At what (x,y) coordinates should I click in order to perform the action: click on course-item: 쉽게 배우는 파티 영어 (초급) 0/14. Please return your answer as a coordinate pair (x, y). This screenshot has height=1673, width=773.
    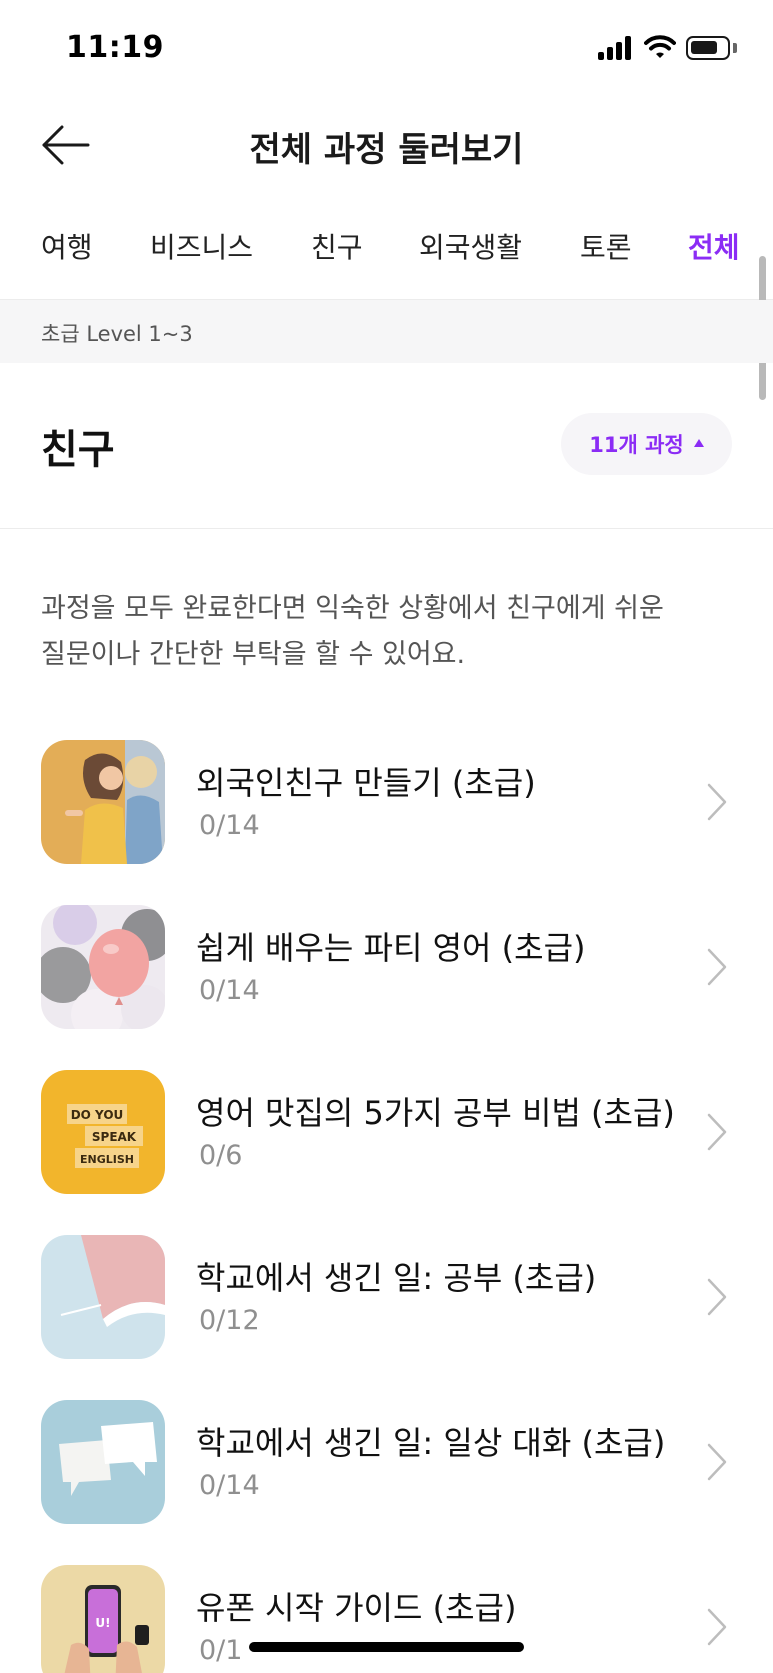
    Looking at the image, I should click on (386, 967).